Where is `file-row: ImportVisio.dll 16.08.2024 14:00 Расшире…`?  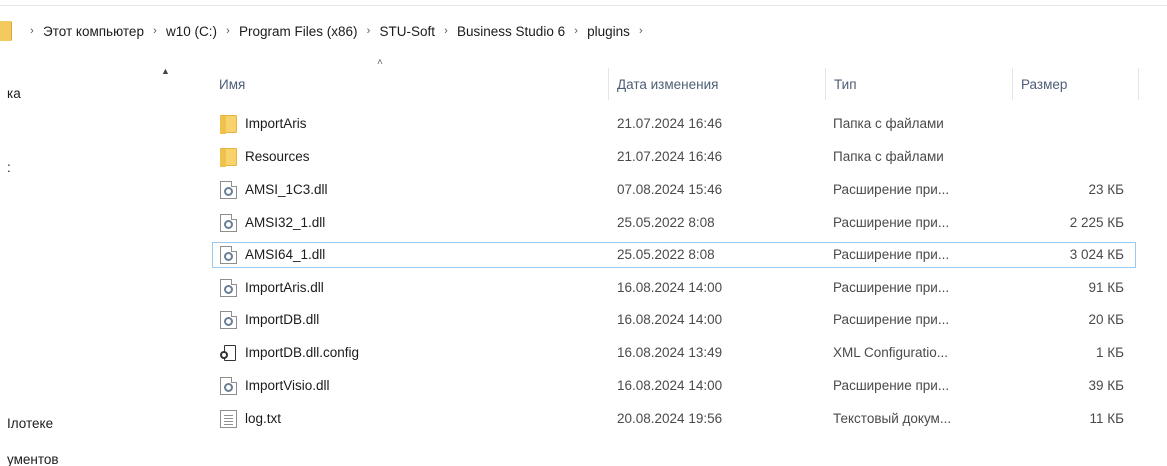
file-row: ImportVisio.dll 16.08.2024 14:00 Расшире… is located at coordinates (674, 386).